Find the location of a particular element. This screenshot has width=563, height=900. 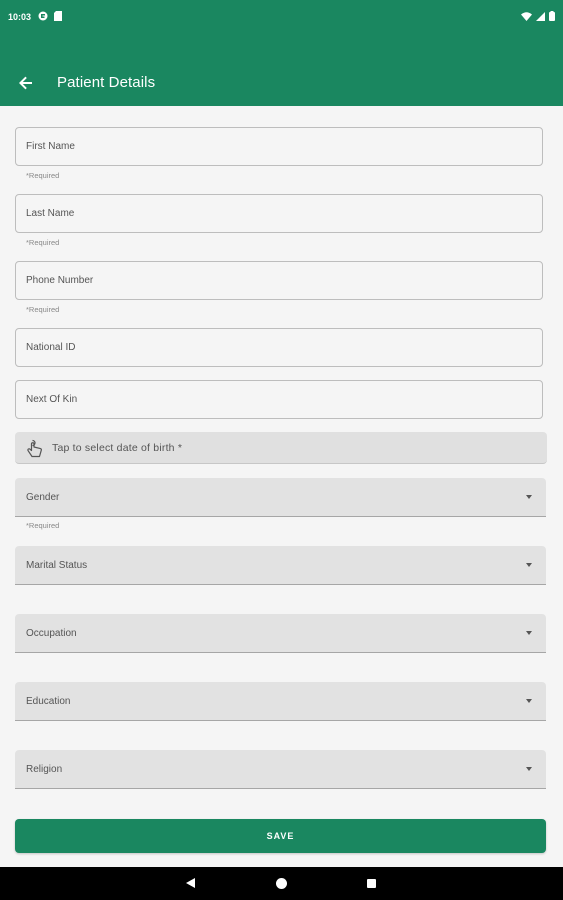

first-name-input is located at coordinates (279, 146).